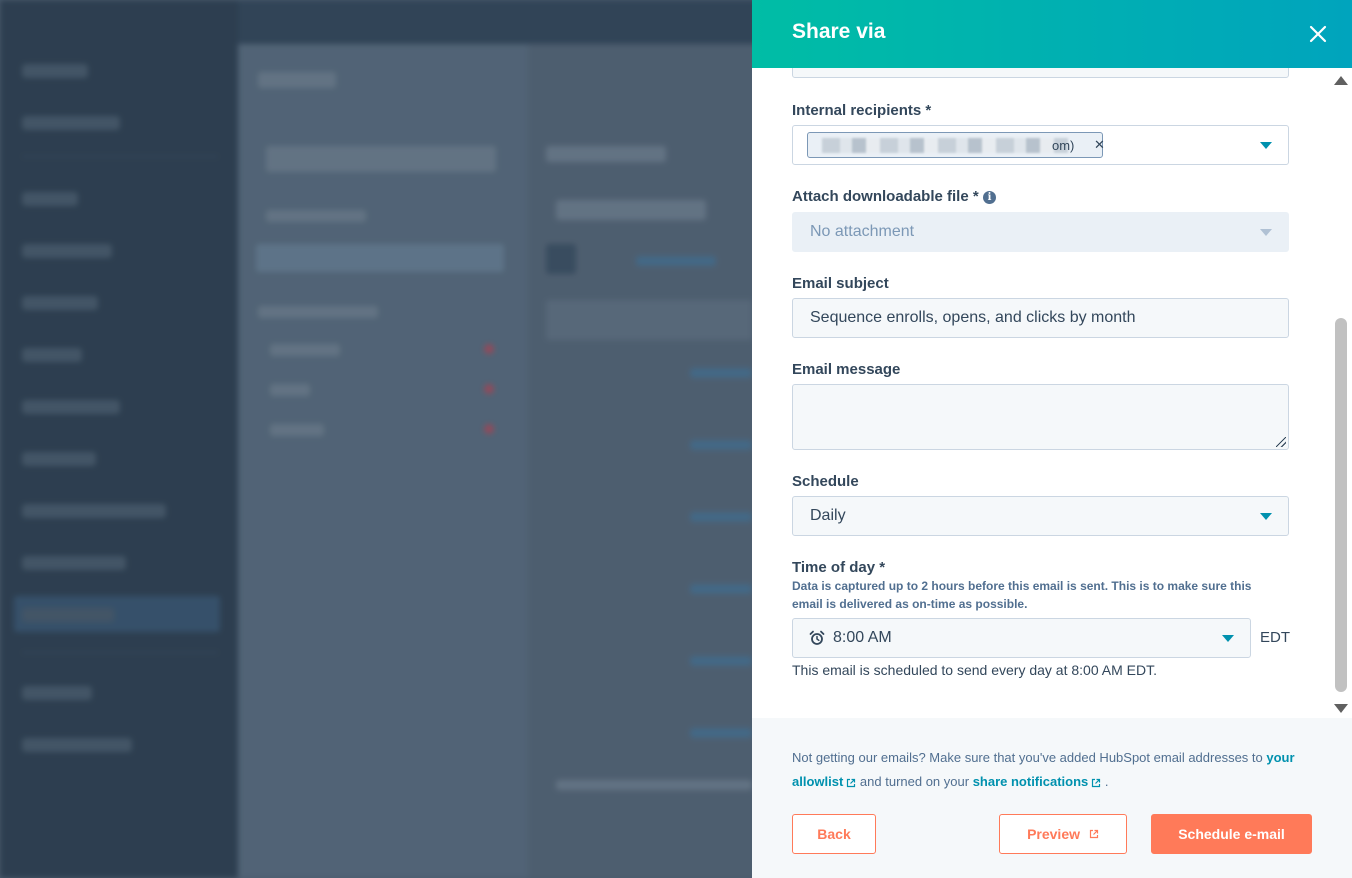 The height and width of the screenshot is (878, 1352). What do you see at coordinates (862, 637) in the screenshot?
I see `time-of-day-value: 8:00 AM` at bounding box center [862, 637].